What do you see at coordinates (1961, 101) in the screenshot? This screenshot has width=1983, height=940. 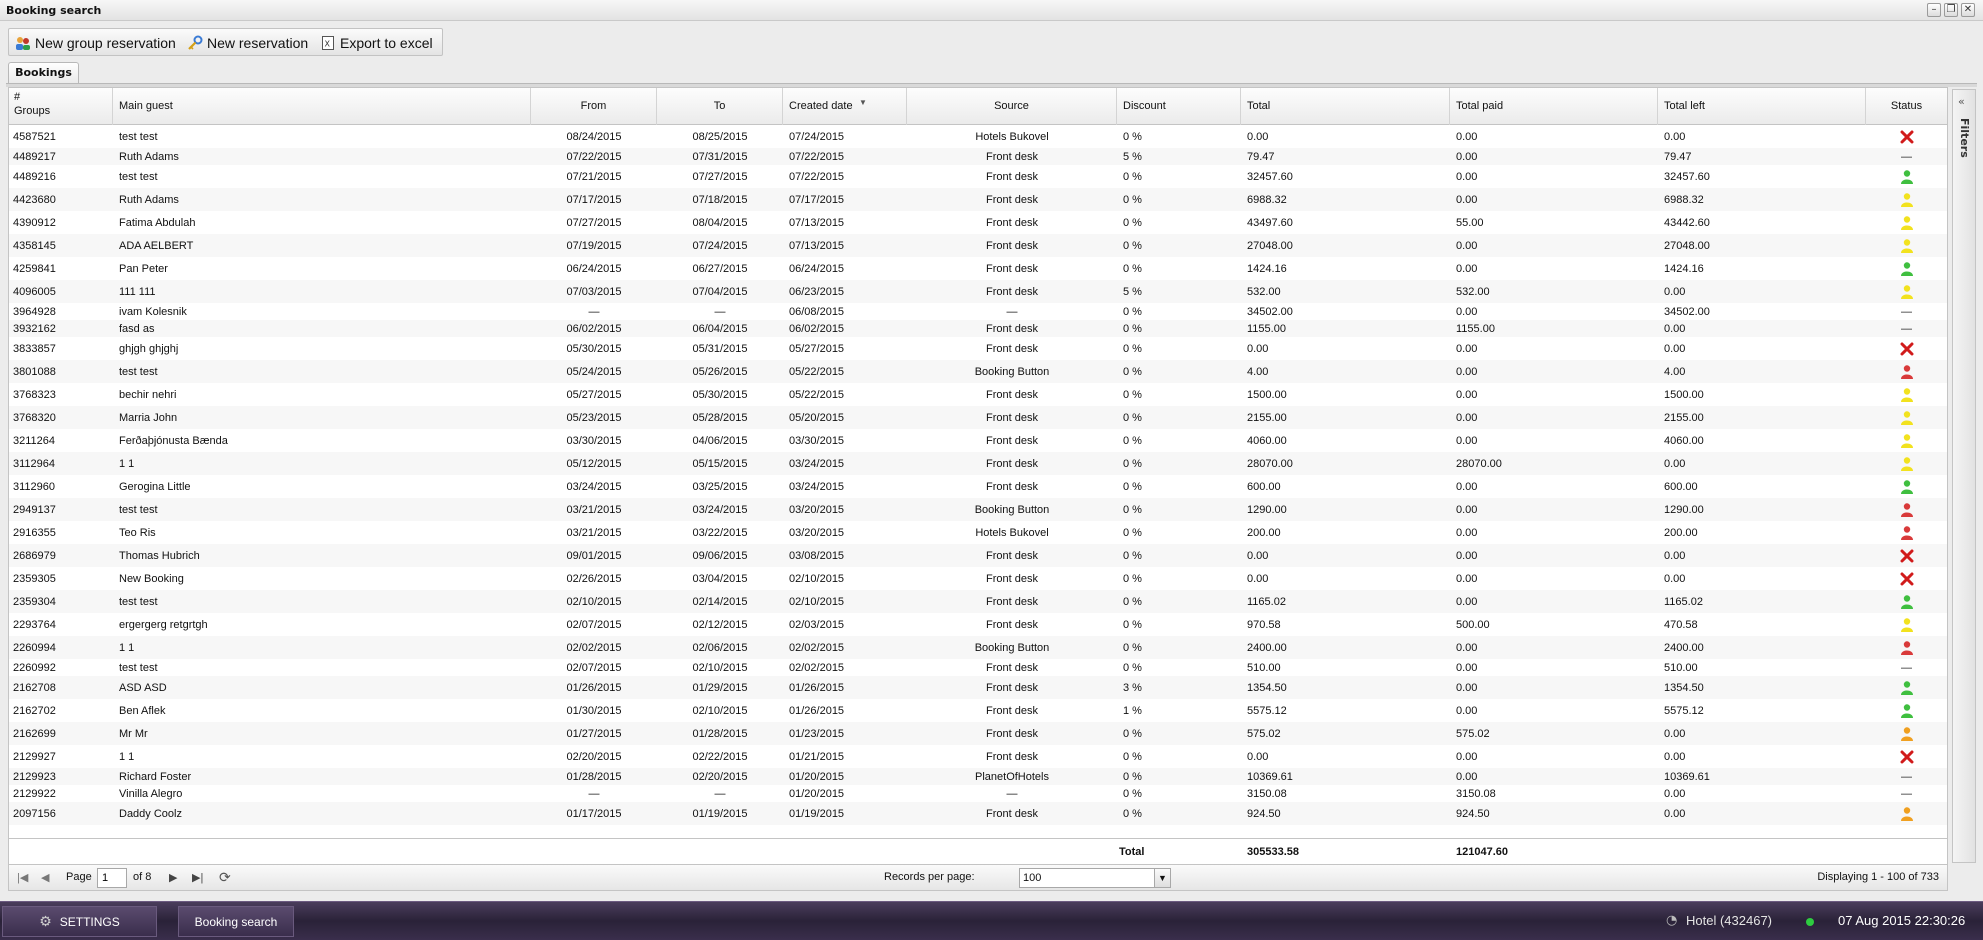 I see `expand-filters-icon: «` at bounding box center [1961, 101].